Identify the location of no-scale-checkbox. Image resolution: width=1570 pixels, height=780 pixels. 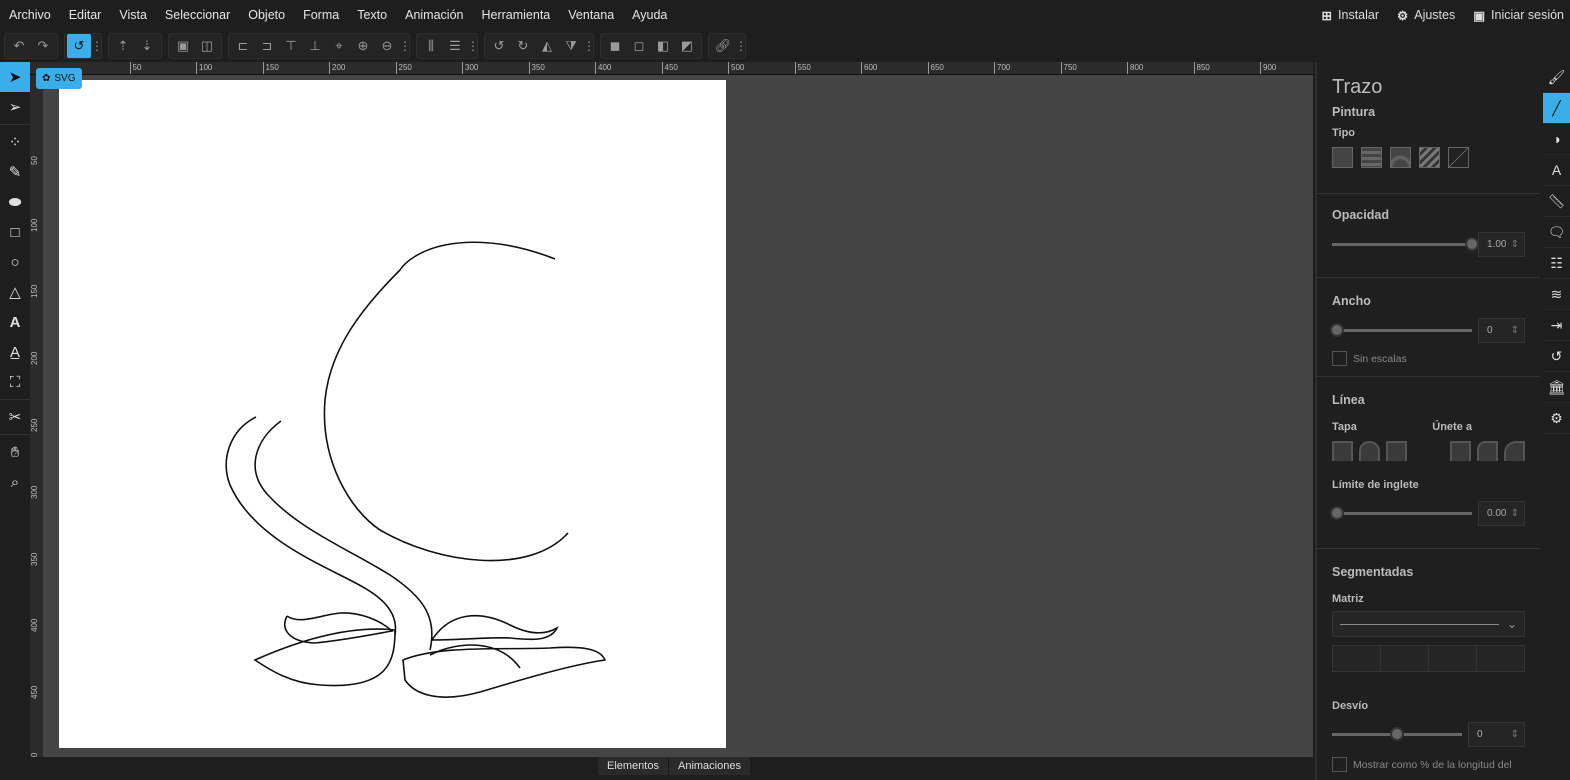
(1339, 359).